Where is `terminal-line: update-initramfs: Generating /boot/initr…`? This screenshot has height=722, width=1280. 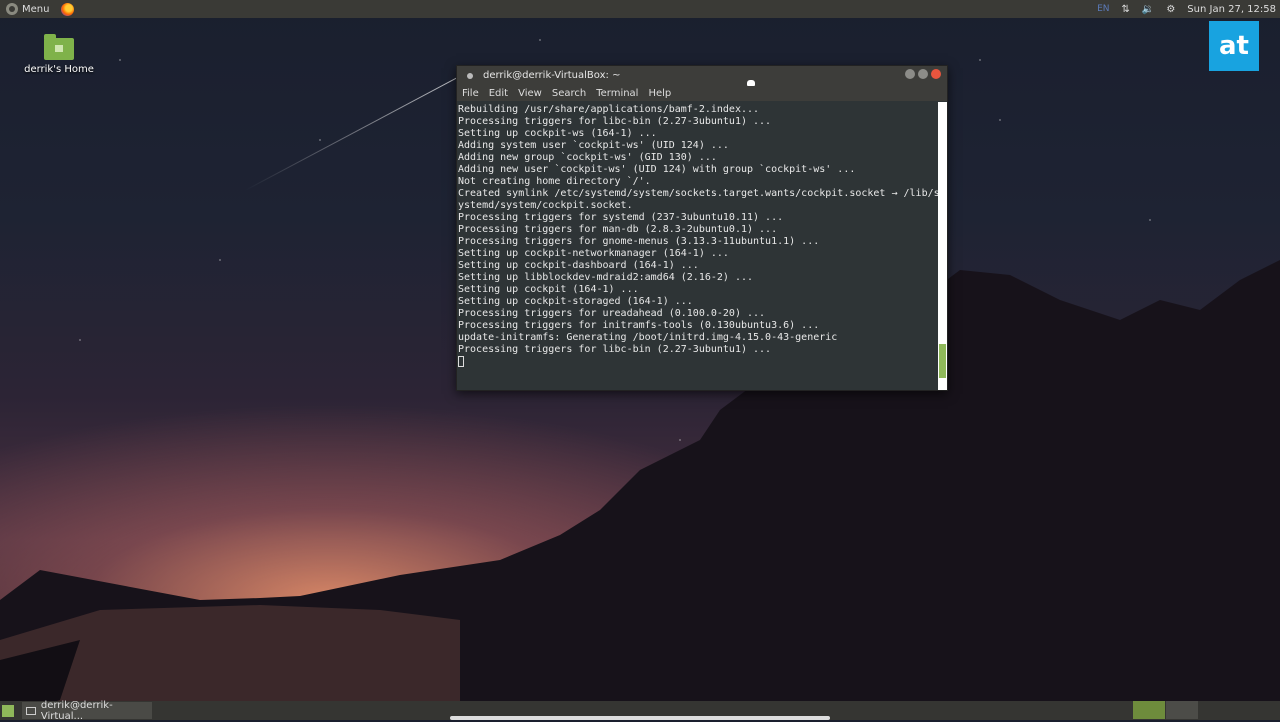 terminal-line: update-initramfs: Generating /boot/initr… is located at coordinates (648, 337).